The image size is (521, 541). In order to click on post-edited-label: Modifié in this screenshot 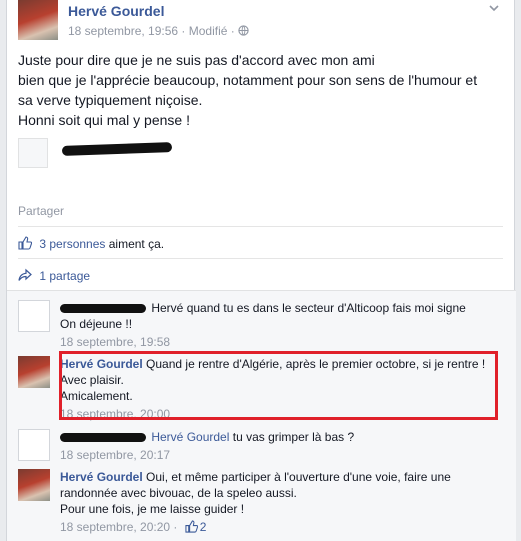, I will do `click(208, 31)`.